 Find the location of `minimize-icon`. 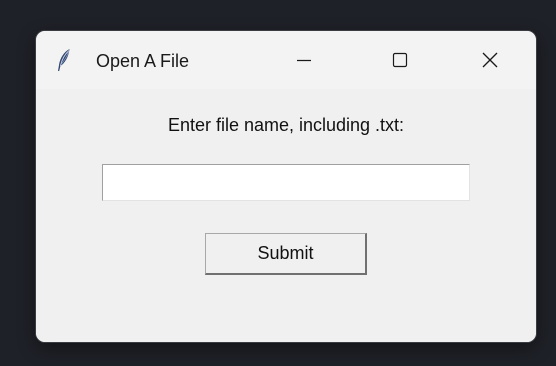

minimize-icon is located at coordinates (304, 60).